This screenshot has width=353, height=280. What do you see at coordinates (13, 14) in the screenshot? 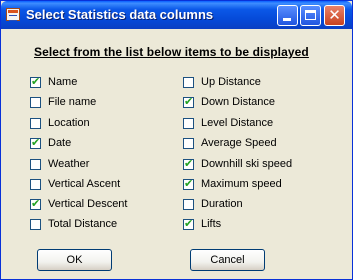
I see `statistics-app-icon` at bounding box center [13, 14].